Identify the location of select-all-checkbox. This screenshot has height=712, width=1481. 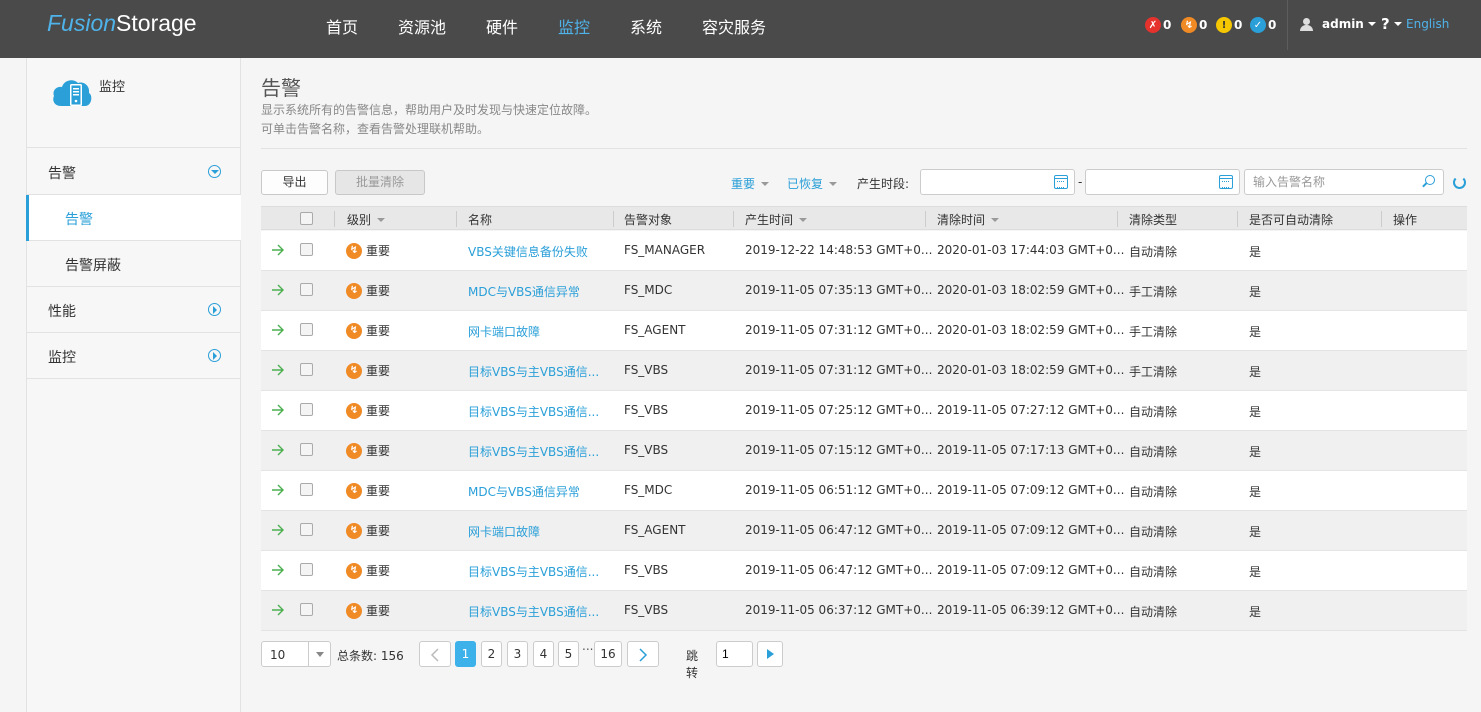
(306, 218).